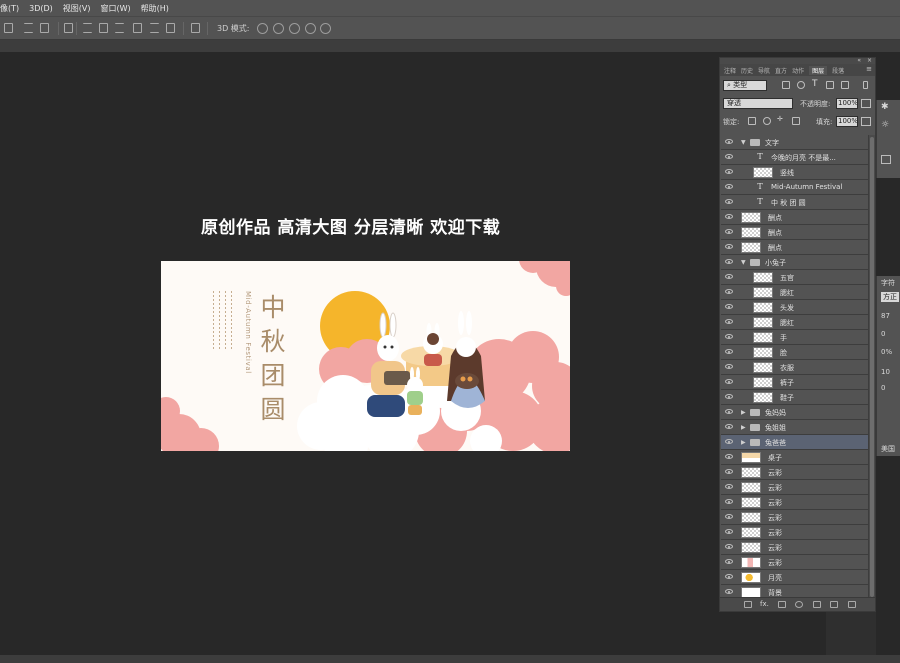 This screenshot has height=663, width=900. What do you see at coordinates (886, 159) in the screenshot?
I see `mask-icon` at bounding box center [886, 159].